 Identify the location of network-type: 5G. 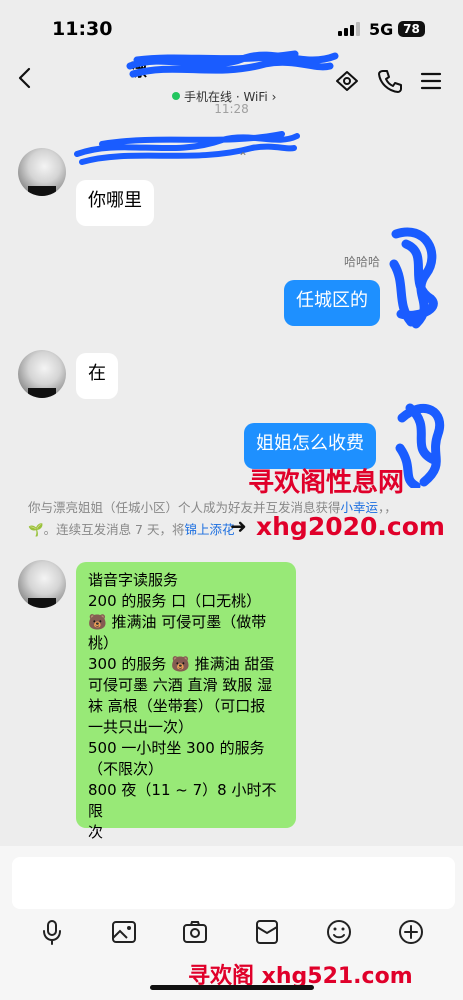
(381, 29).